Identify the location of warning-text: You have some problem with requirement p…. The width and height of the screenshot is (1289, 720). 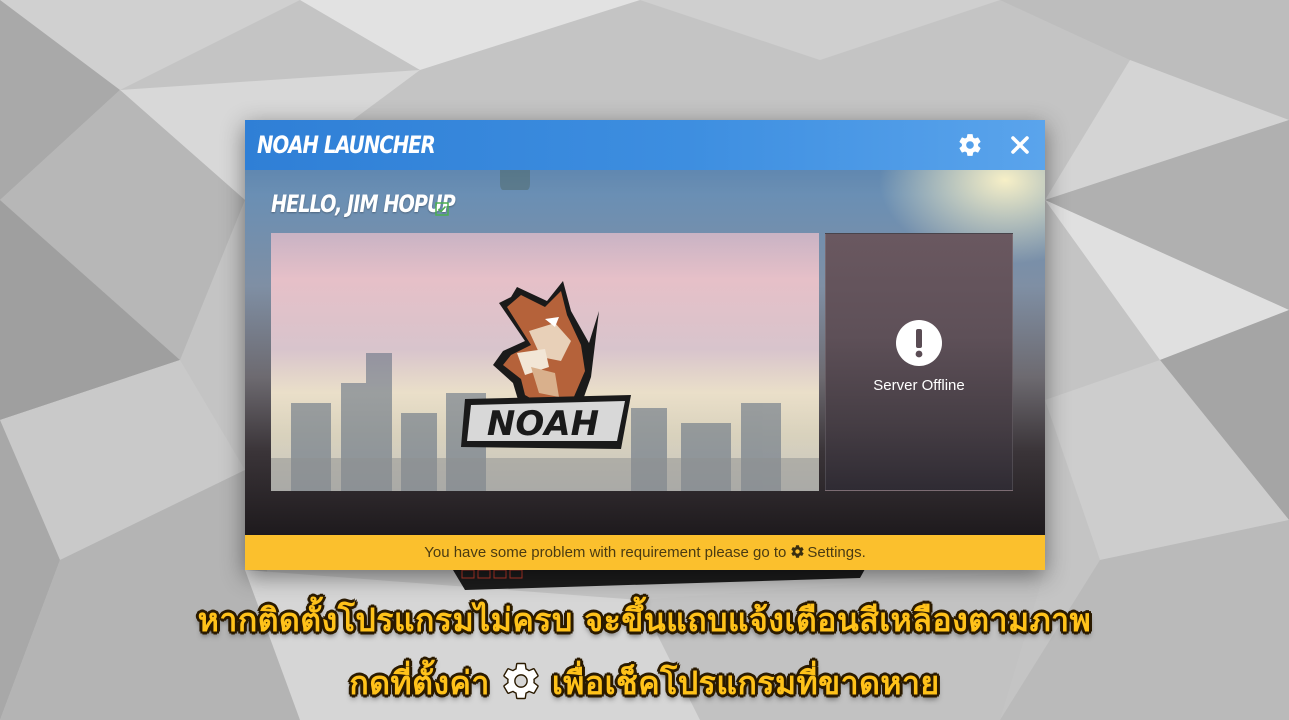
(605, 552).